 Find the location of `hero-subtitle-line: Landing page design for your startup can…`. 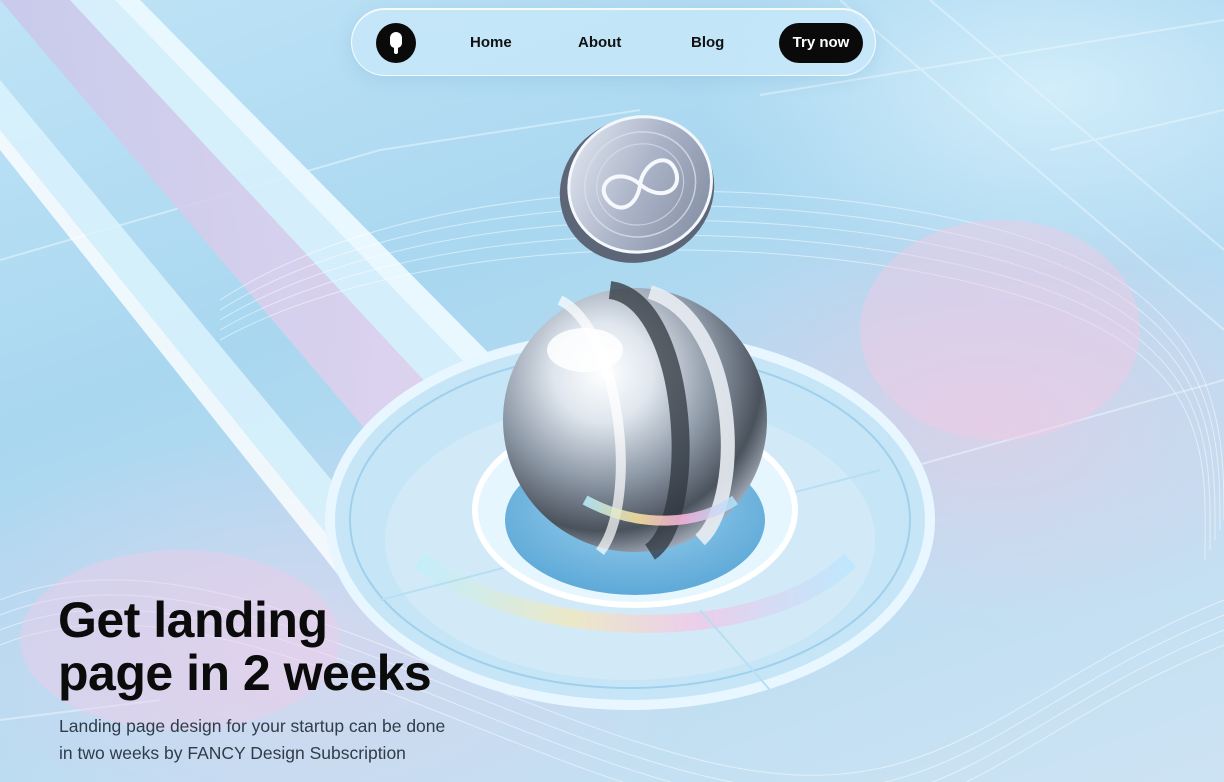

hero-subtitle-line: Landing page design for your startup can… is located at coordinates (252, 726).